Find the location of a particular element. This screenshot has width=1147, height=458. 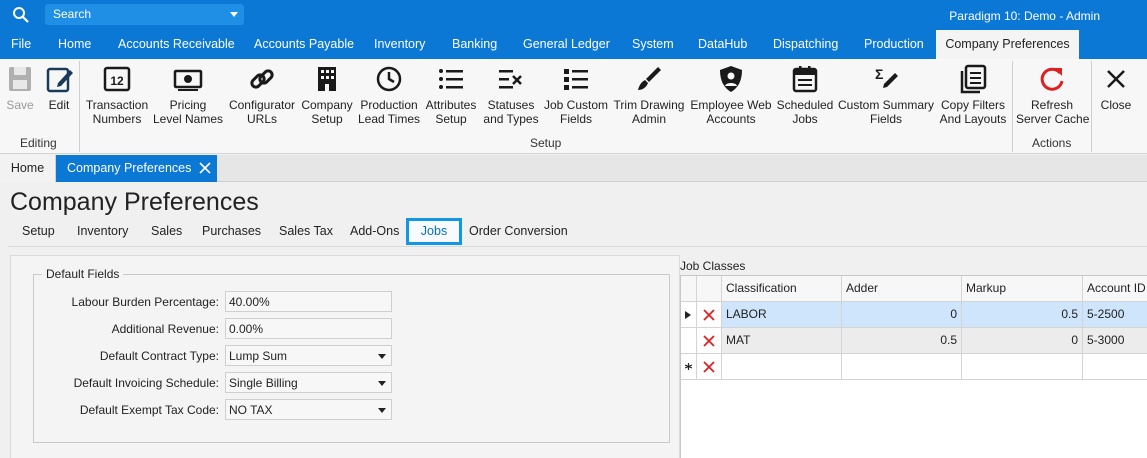

checklist-icon is located at coordinates (576, 79).